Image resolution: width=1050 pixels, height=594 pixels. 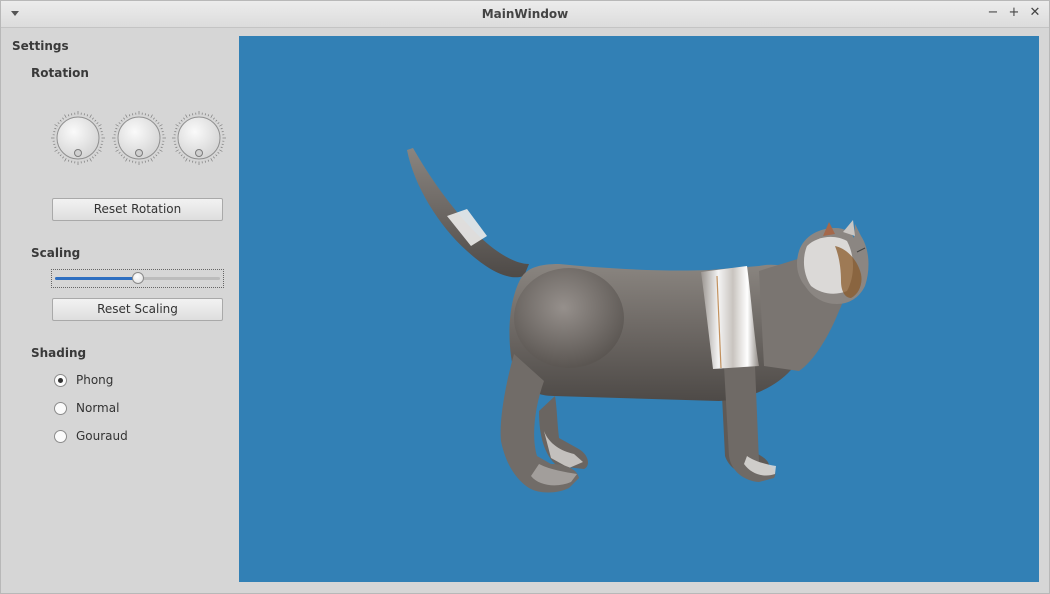 What do you see at coordinates (98, 408) in the screenshot?
I see `radio-label: Normal` at bounding box center [98, 408].